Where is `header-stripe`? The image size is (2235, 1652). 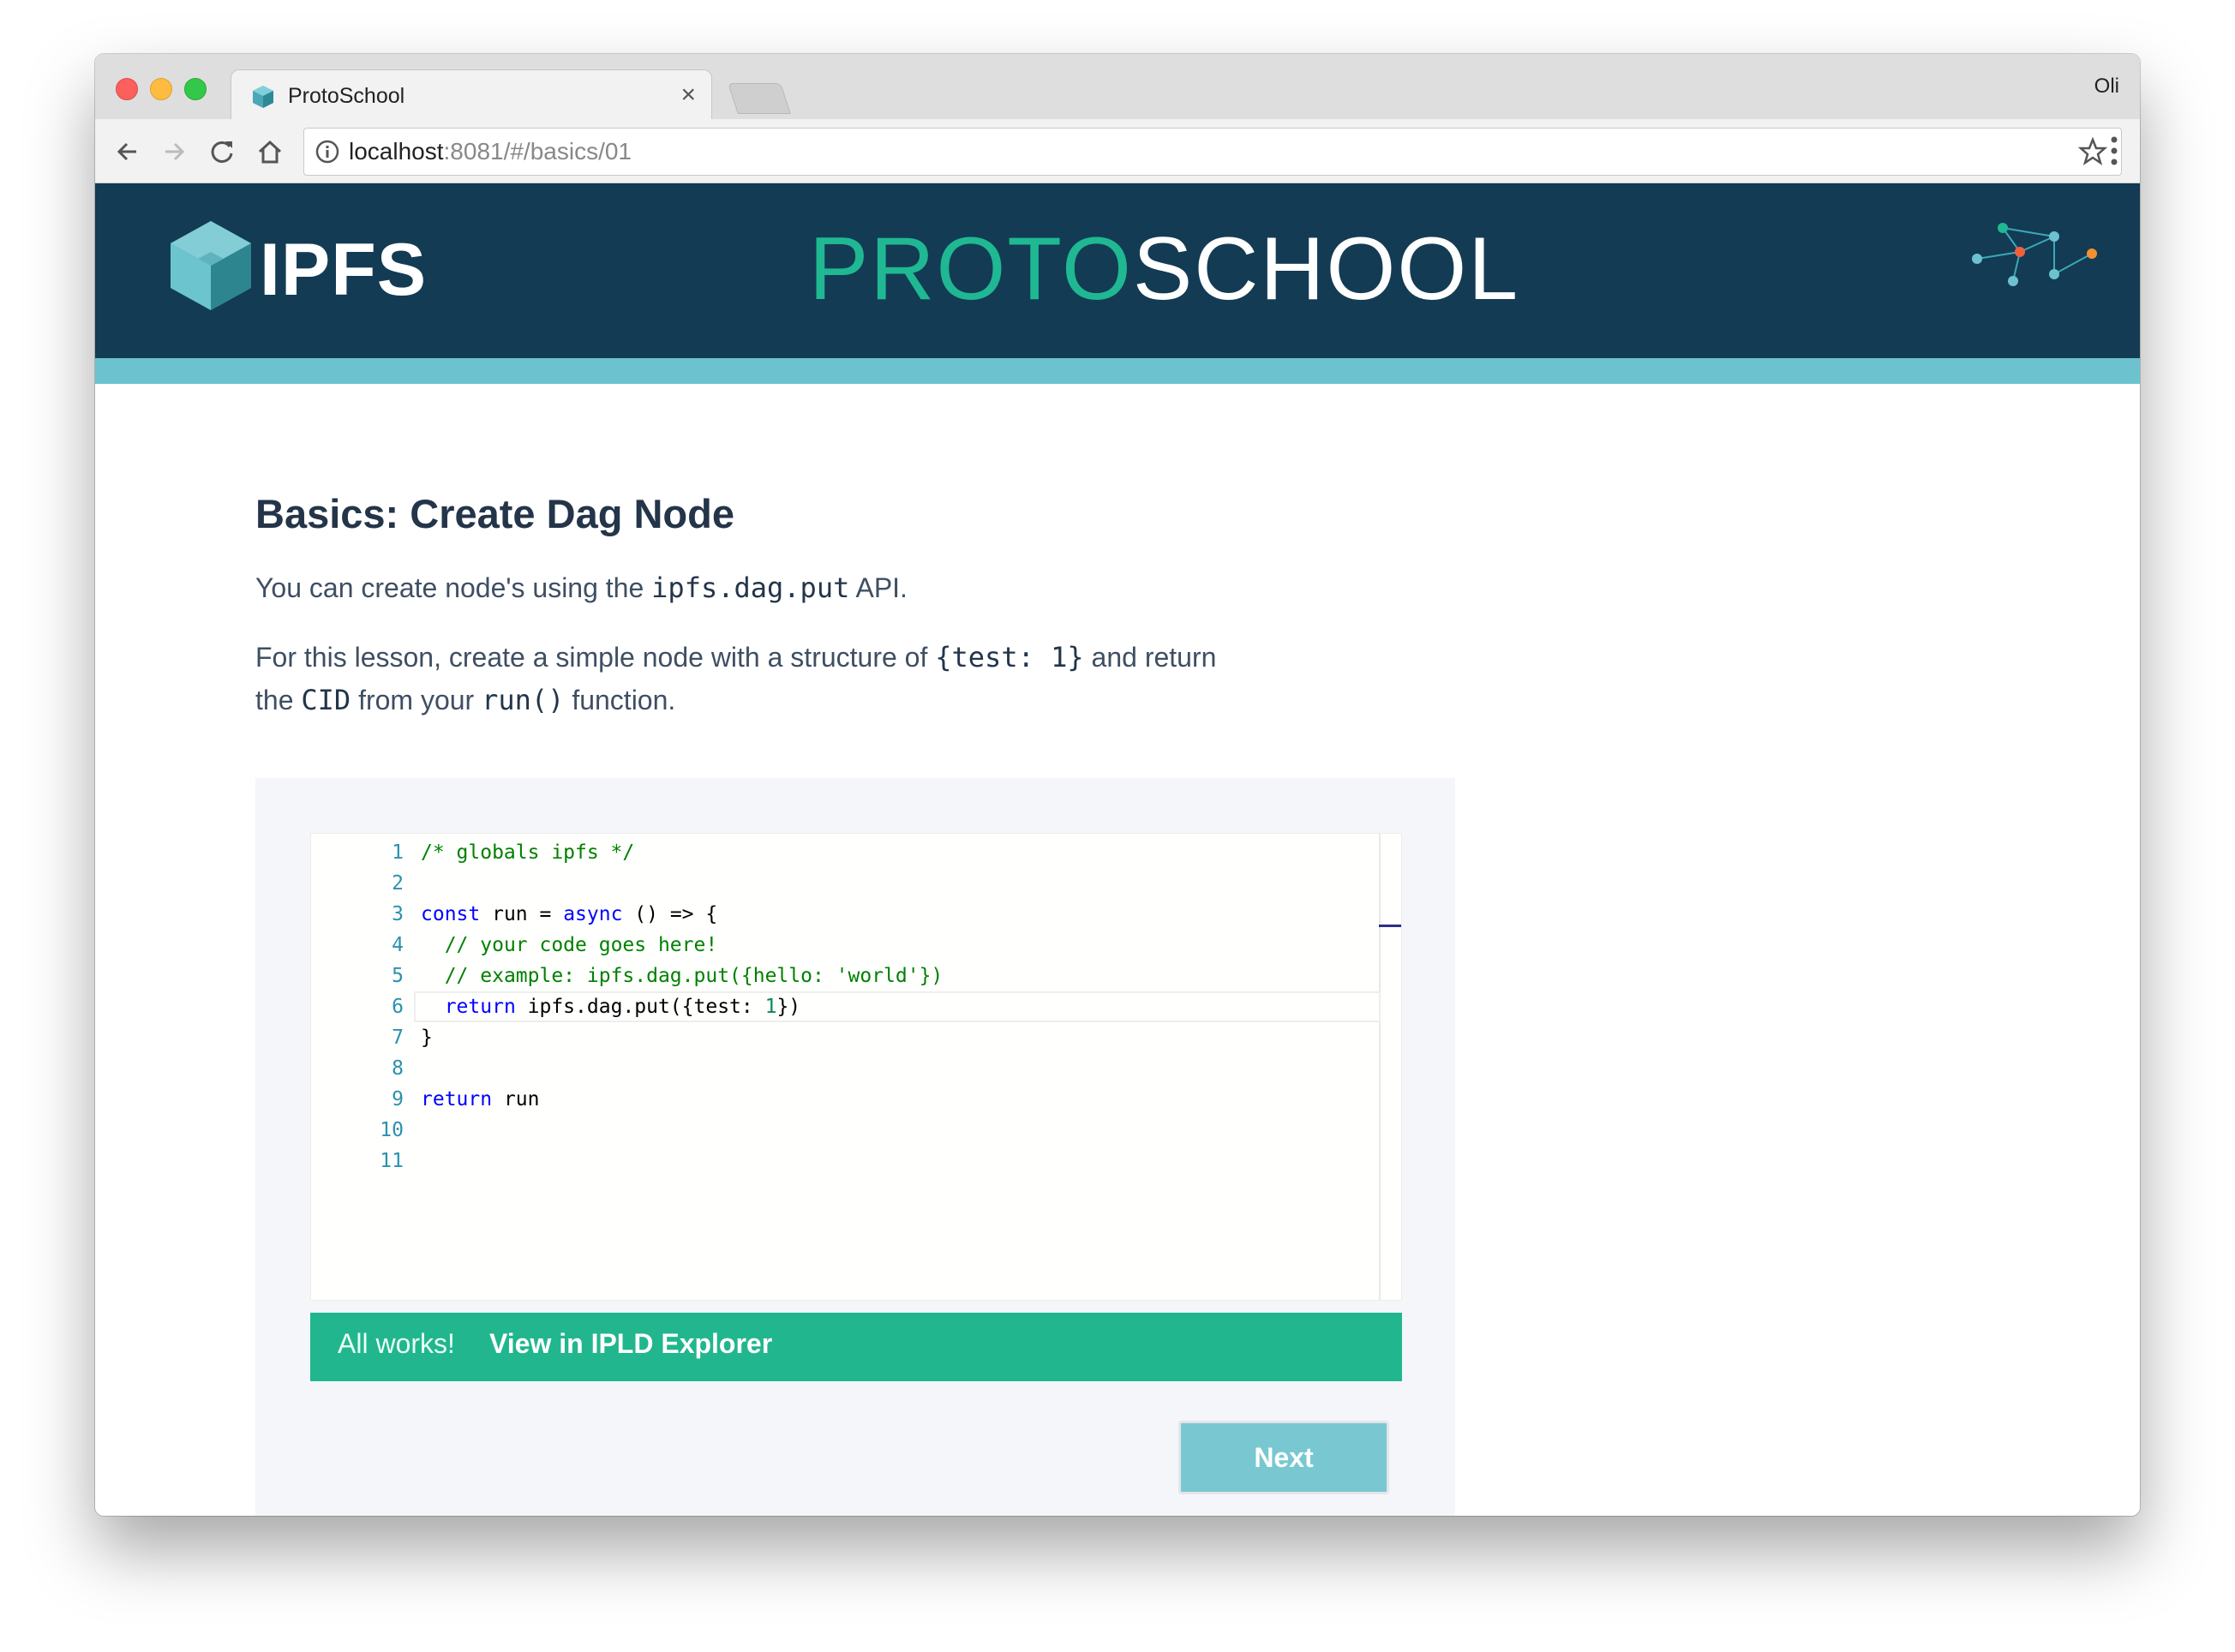
header-stripe is located at coordinates (1117, 371).